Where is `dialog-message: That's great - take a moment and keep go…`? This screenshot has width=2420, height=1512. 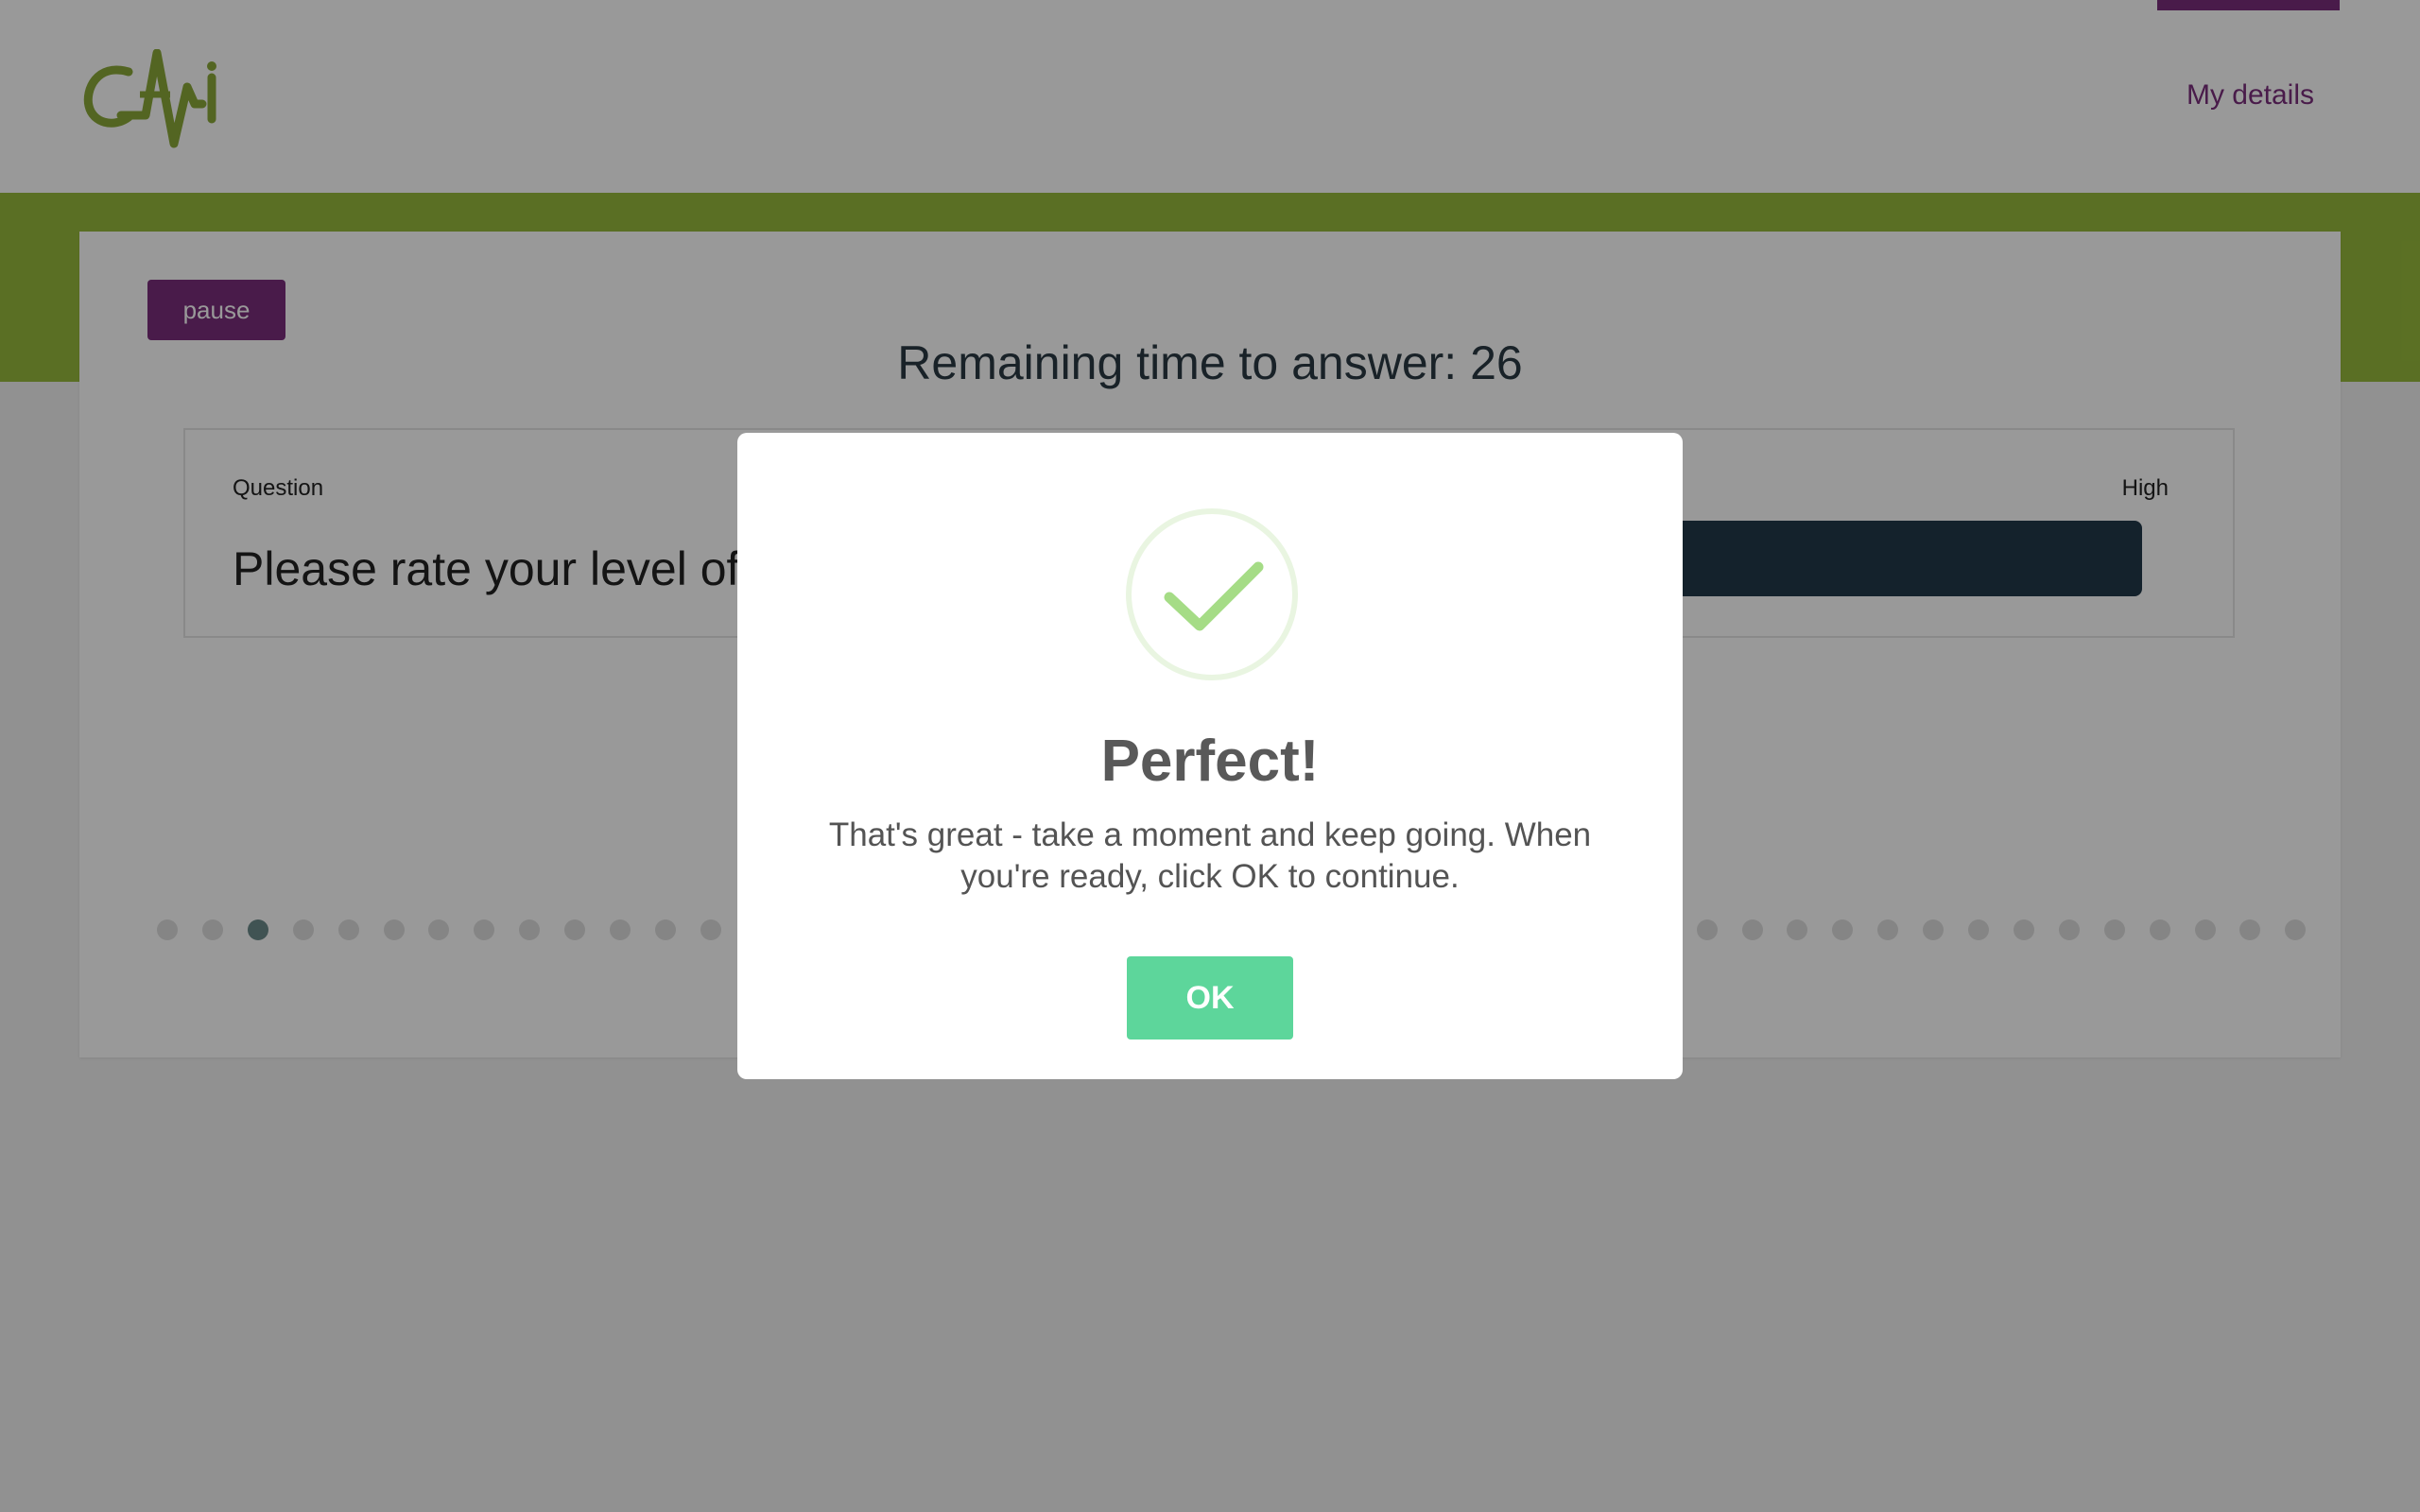
dialog-message: That's great - take a moment and keep go… is located at coordinates (1210, 855).